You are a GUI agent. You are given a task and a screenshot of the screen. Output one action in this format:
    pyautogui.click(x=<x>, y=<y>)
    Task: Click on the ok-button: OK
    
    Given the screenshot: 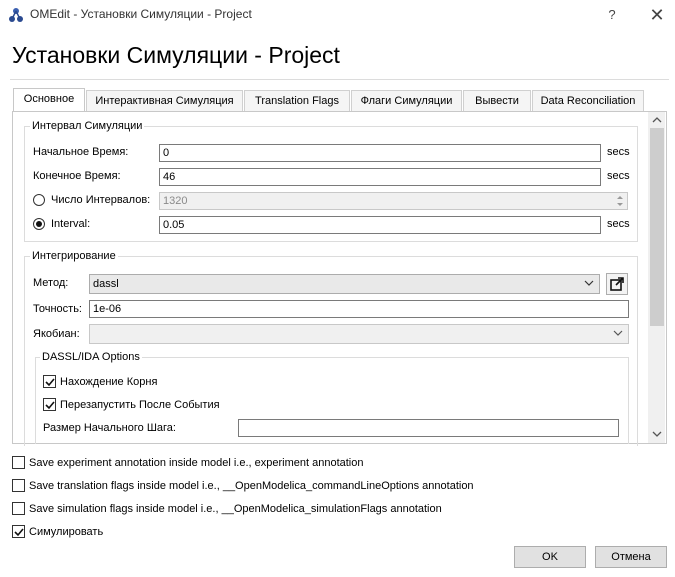 What is the action you would take?
    pyautogui.click(x=550, y=557)
    